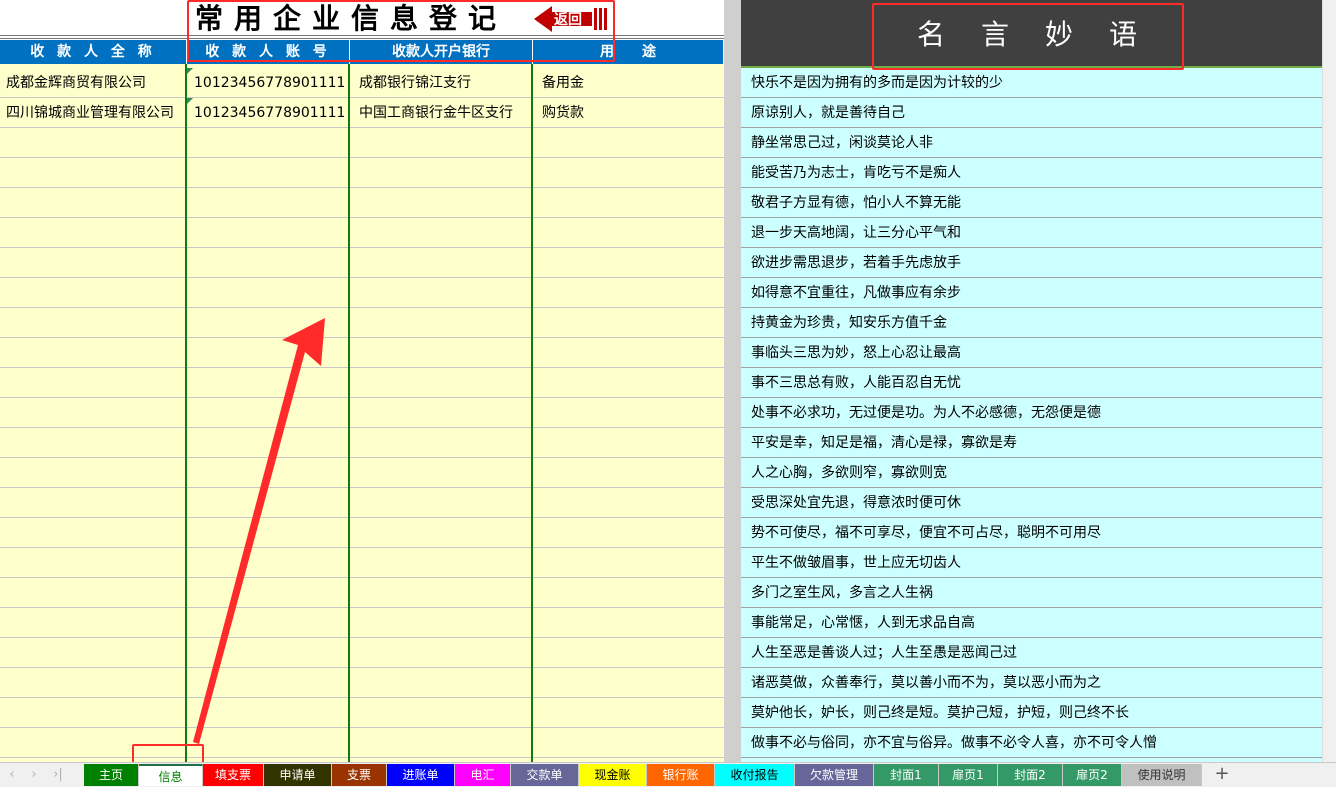 This screenshot has height=788, width=1336. What do you see at coordinates (1031, 83) in the screenshot?
I see `quote-item: 快乐不是因为拥有的多而是因为计较的少` at bounding box center [1031, 83].